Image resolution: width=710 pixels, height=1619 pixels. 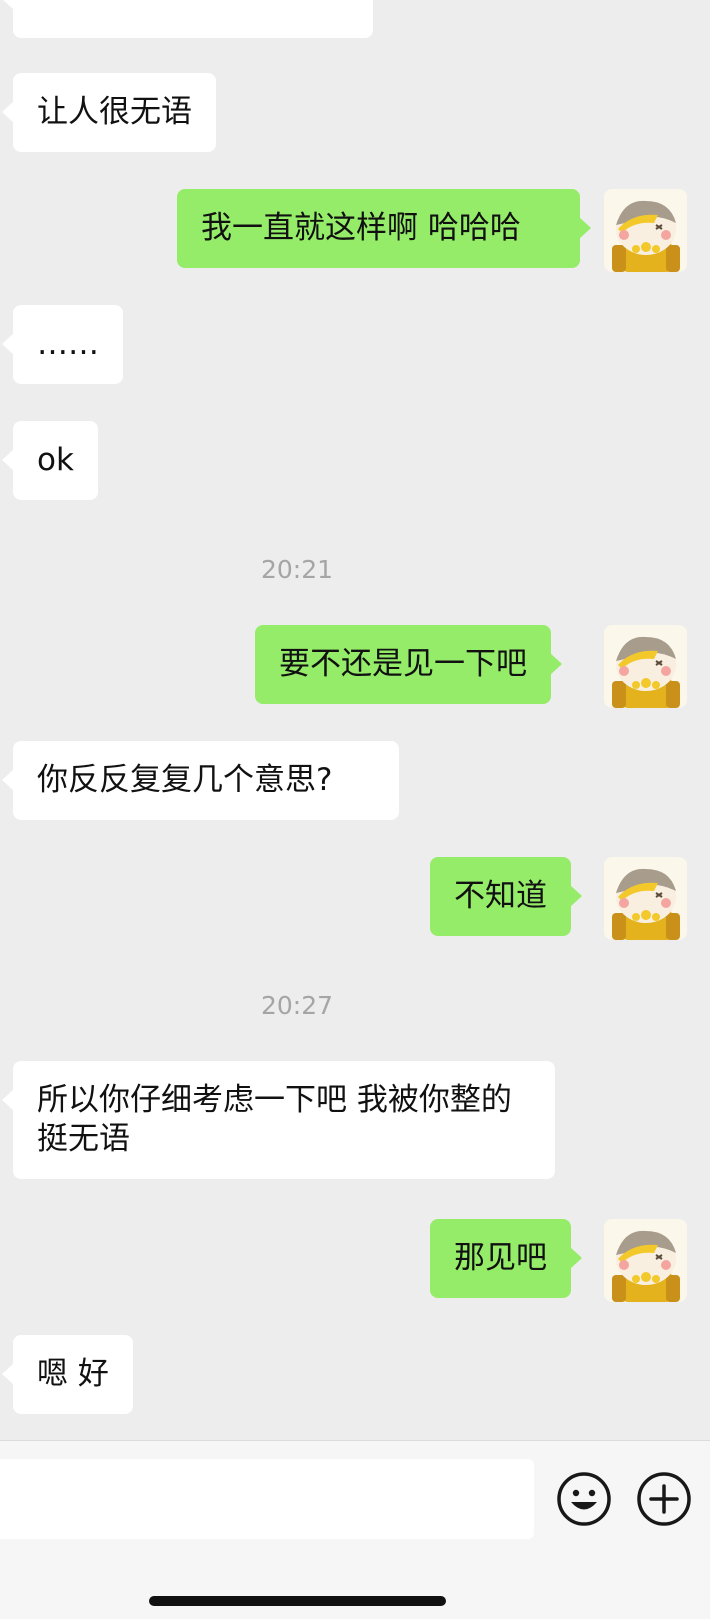 I want to click on message-bubble-incoming: 你反反复复几个意思?, so click(x=200, y=780).